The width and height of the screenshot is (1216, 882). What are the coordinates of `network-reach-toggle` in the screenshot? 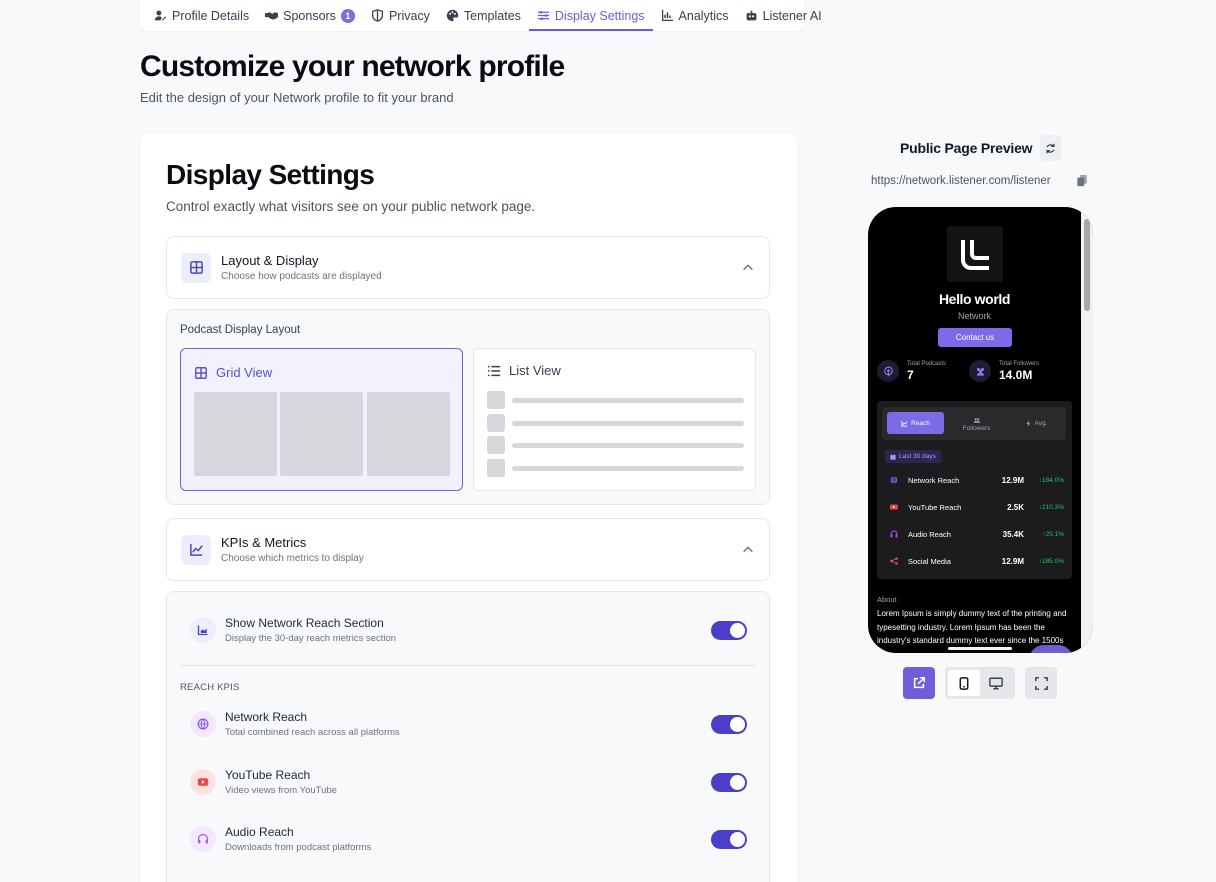 It's located at (729, 724).